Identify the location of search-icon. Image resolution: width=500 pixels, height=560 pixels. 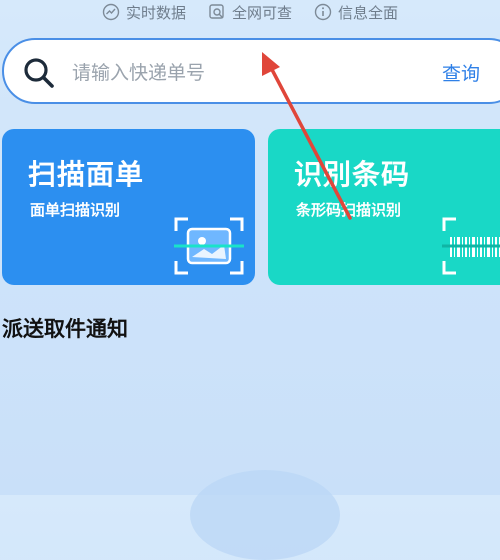
(39, 73).